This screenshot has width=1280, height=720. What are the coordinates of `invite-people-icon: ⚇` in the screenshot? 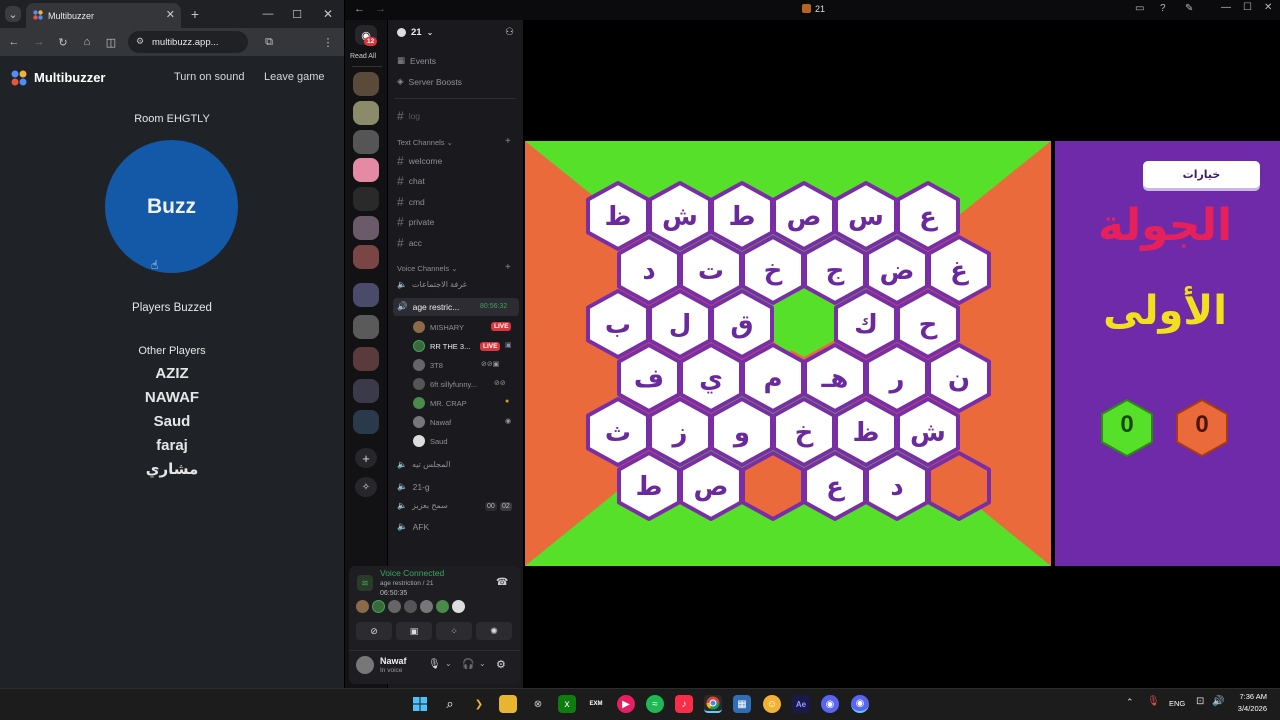 It's located at (509, 32).